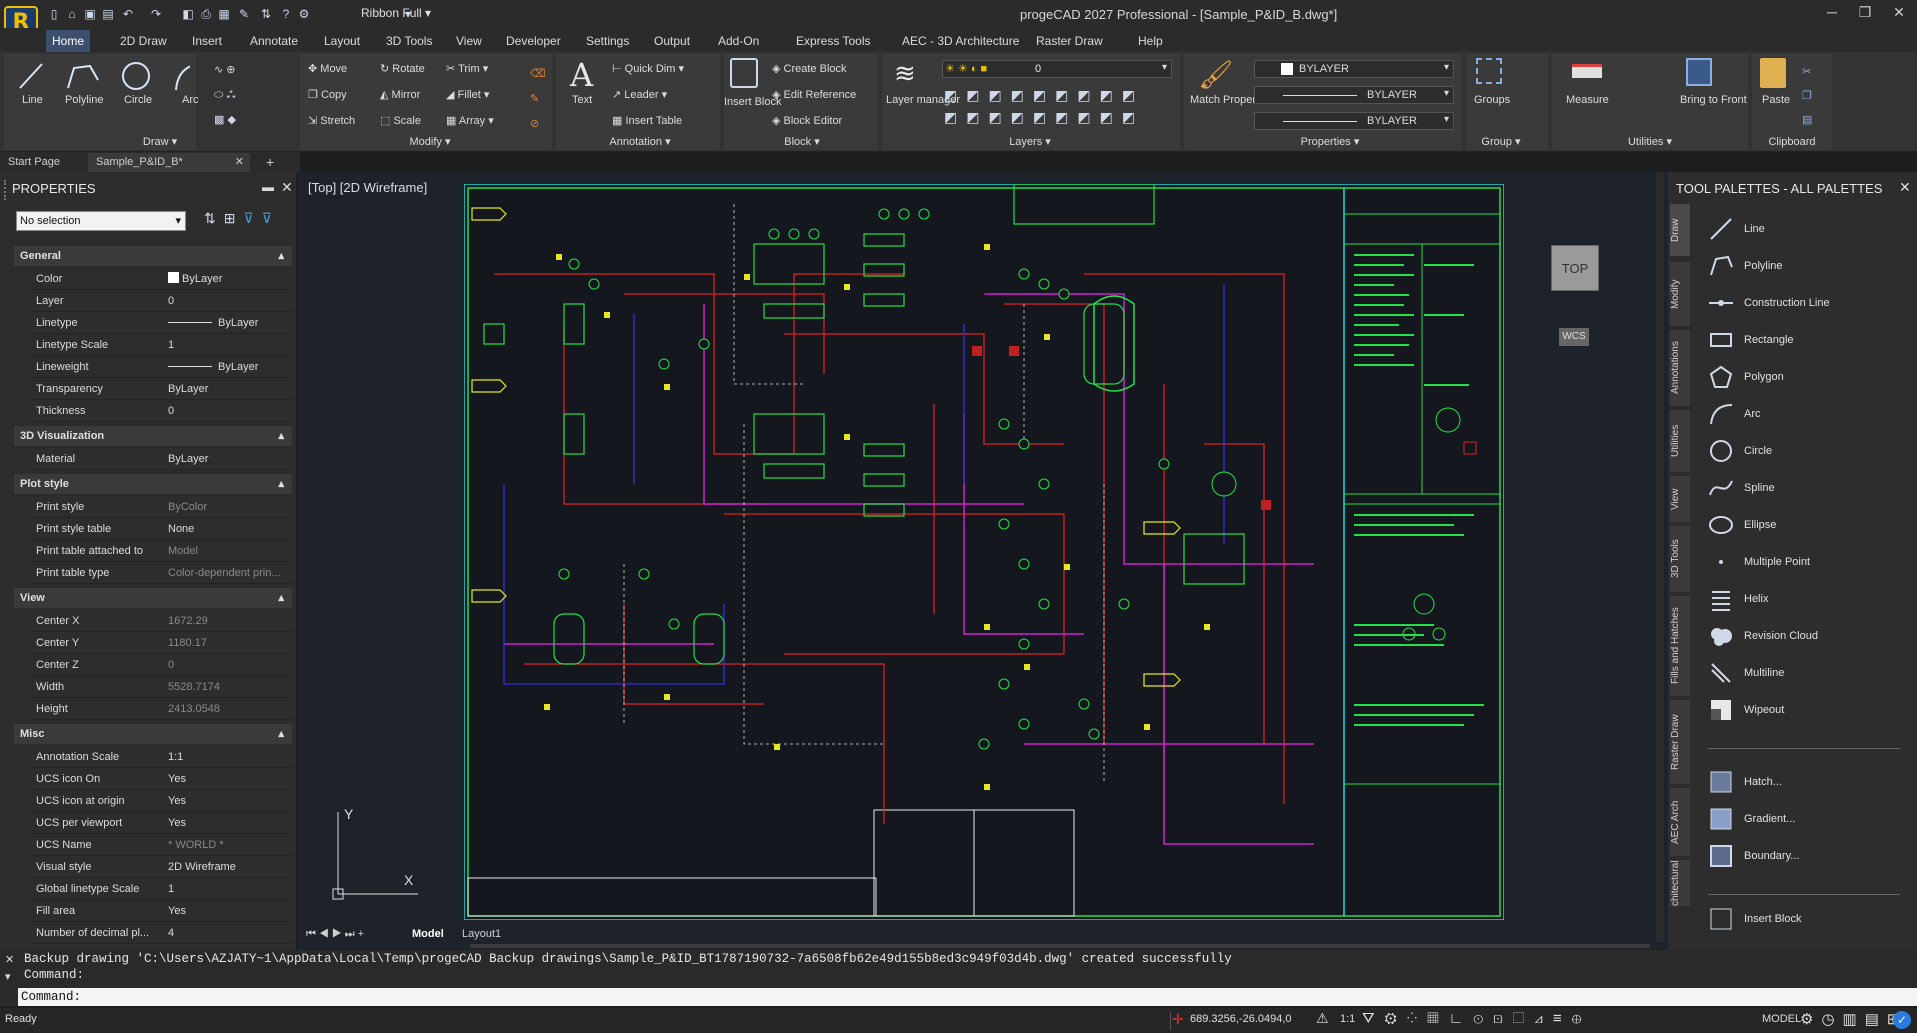  I want to click on color-dropdown: BYLAYER ▾, so click(1354, 69).